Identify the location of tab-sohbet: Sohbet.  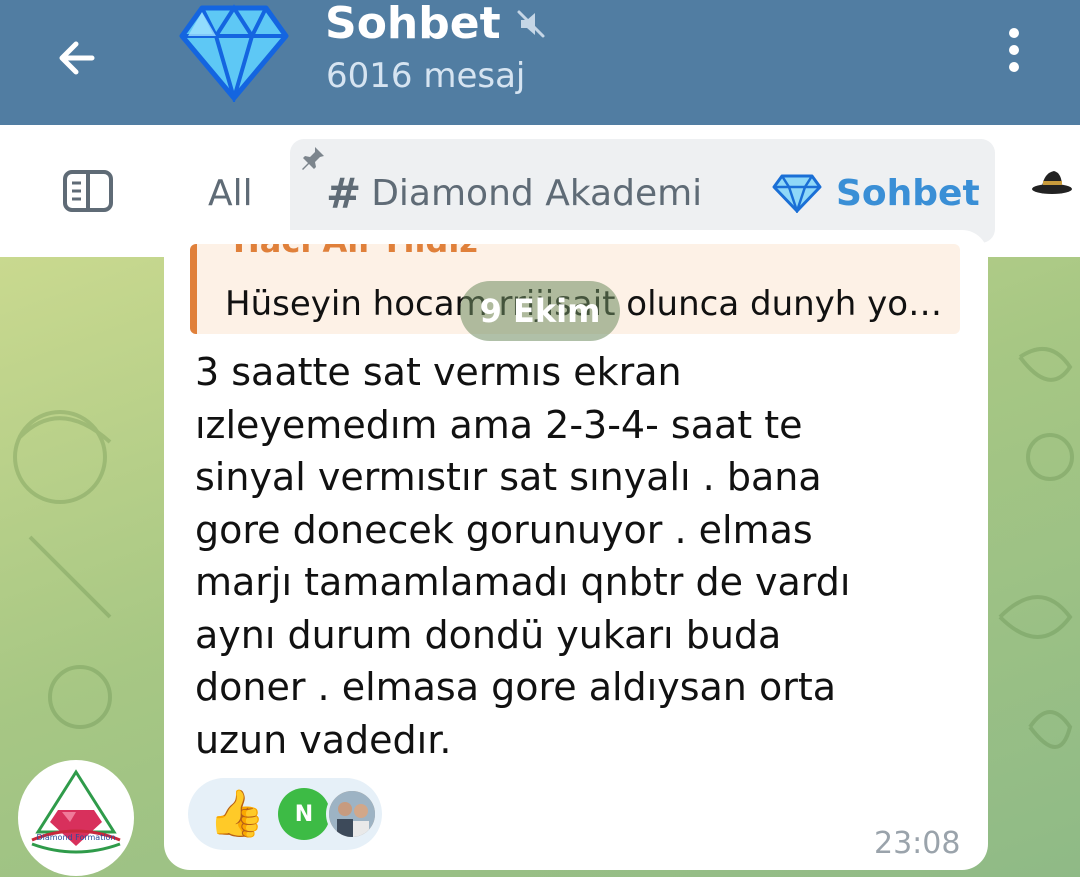
(876, 193).